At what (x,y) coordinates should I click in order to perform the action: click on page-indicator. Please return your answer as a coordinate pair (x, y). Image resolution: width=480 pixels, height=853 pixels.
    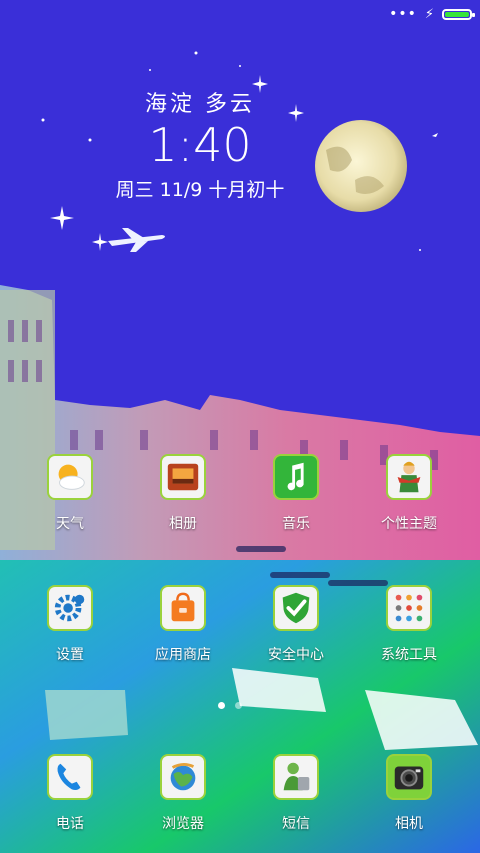
    Looking at the image, I should click on (230, 705).